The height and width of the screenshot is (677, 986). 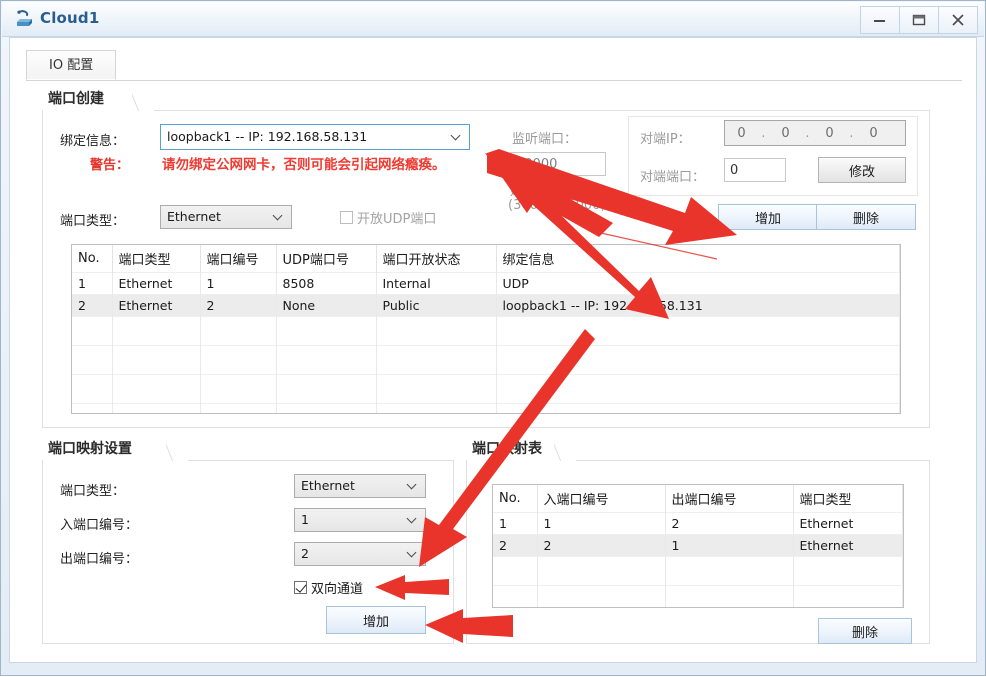 I want to click on port-table-header-row: No. 端口类型 端口编号 UDP端口号 端口开放状态 绑定信息, so click(x=486, y=259).